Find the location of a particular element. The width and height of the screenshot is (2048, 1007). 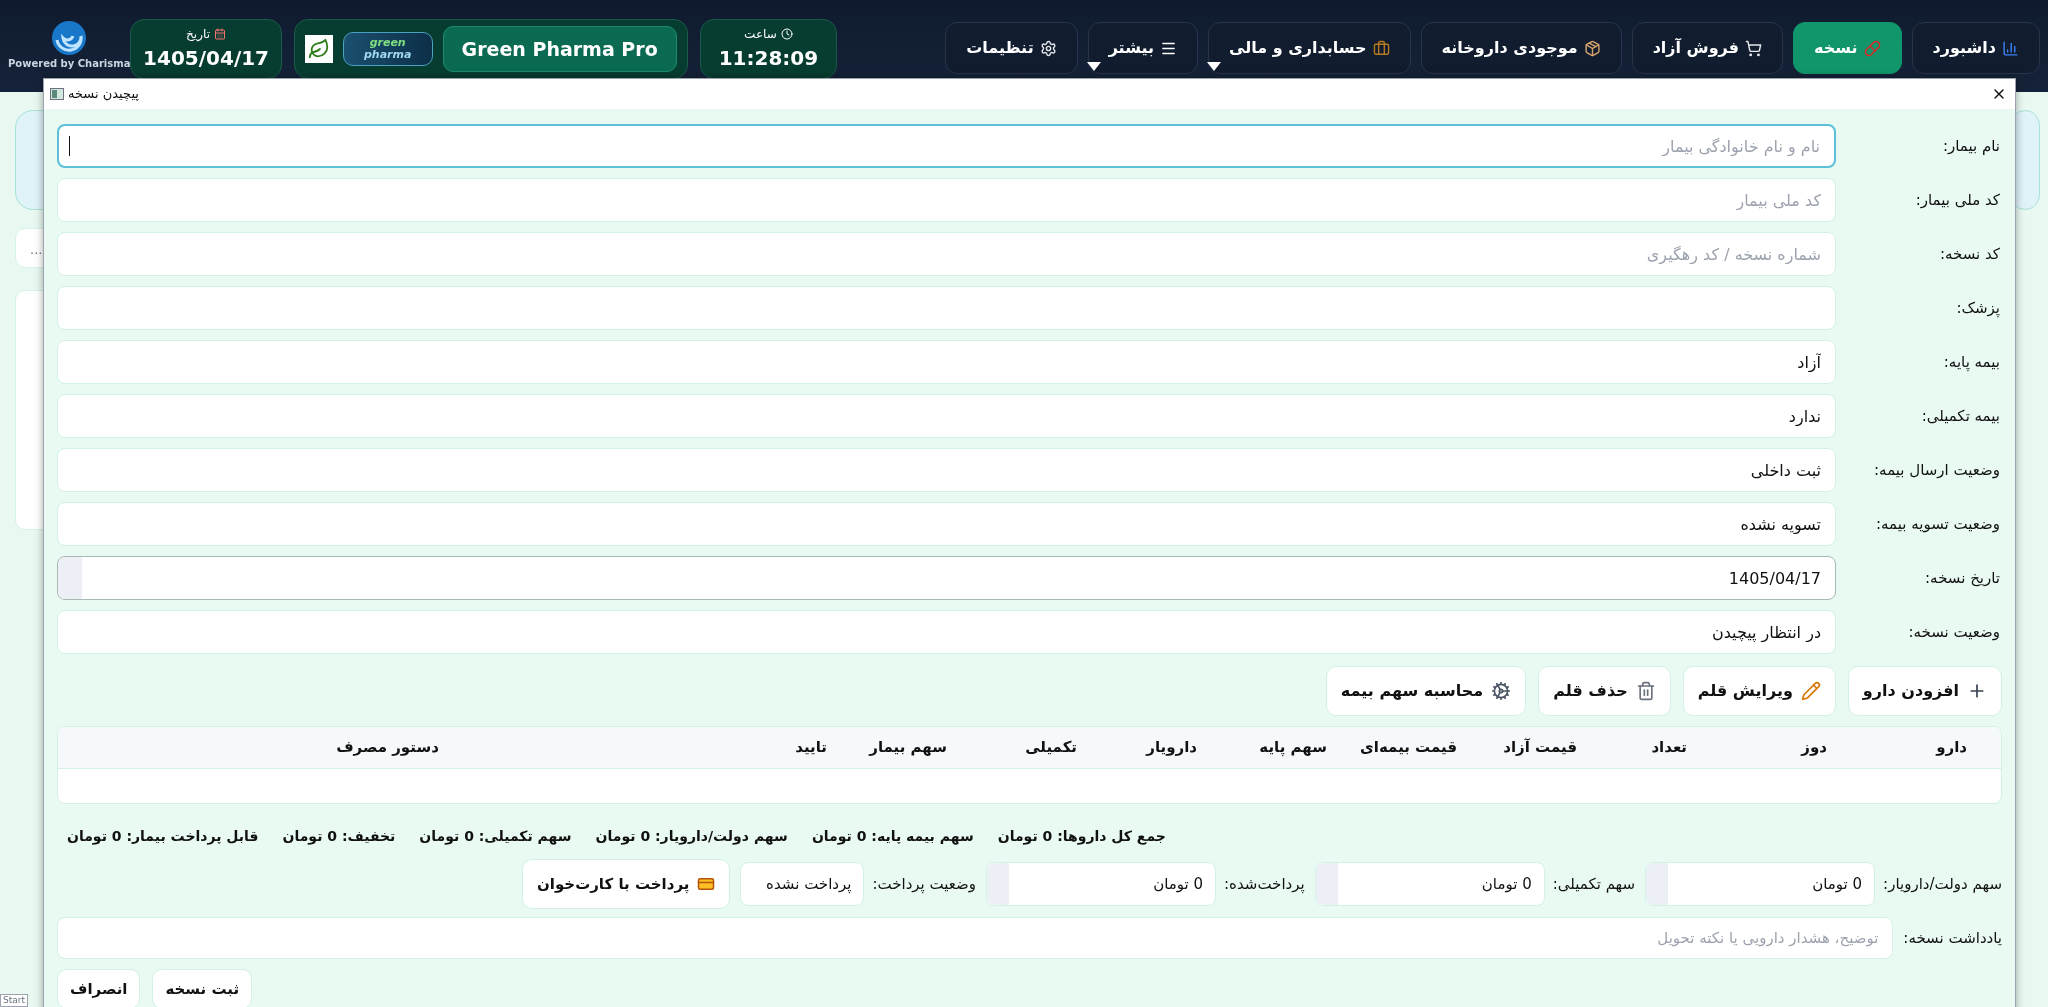

input-field: ندارد is located at coordinates (946, 416).